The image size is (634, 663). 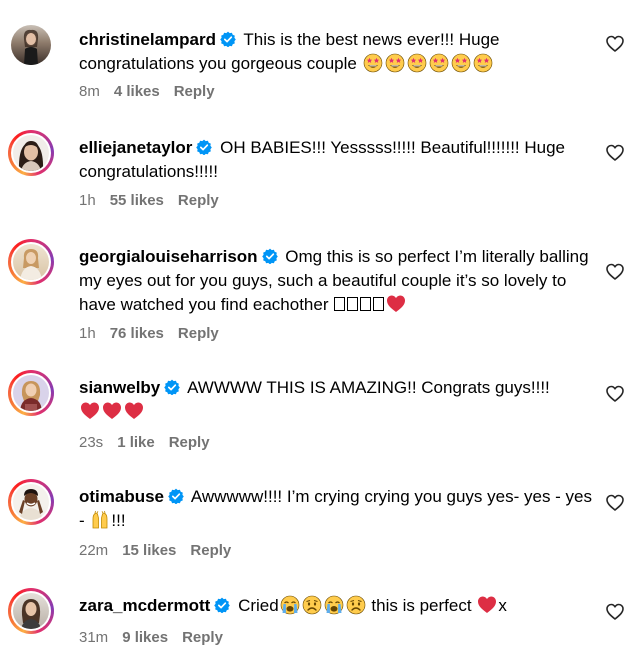 I want to click on comment-likes: 55 likes, so click(x=137, y=200).